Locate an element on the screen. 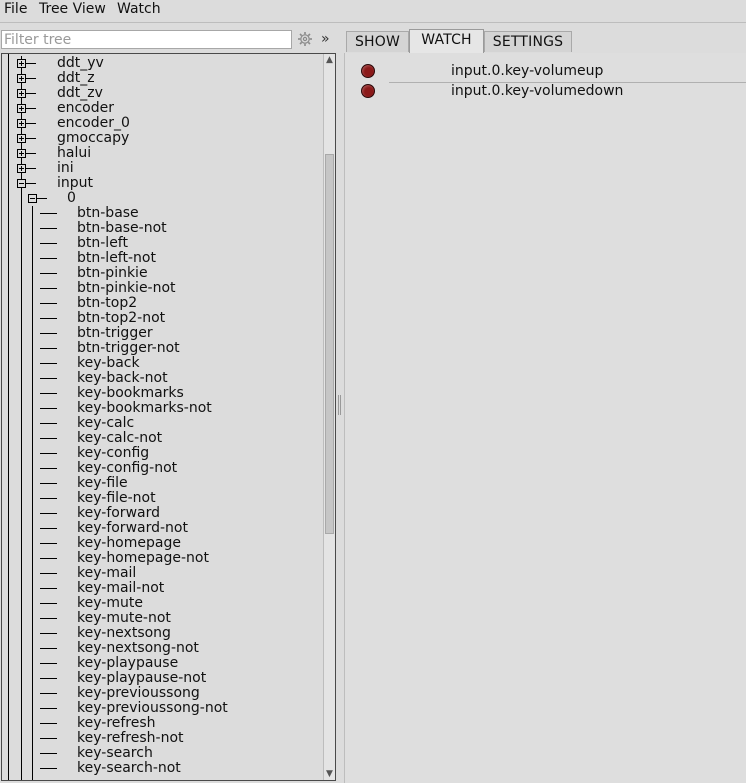 The image size is (746, 783). tree-leaf-key-config-not: key-config-not is located at coordinates (162, 468).